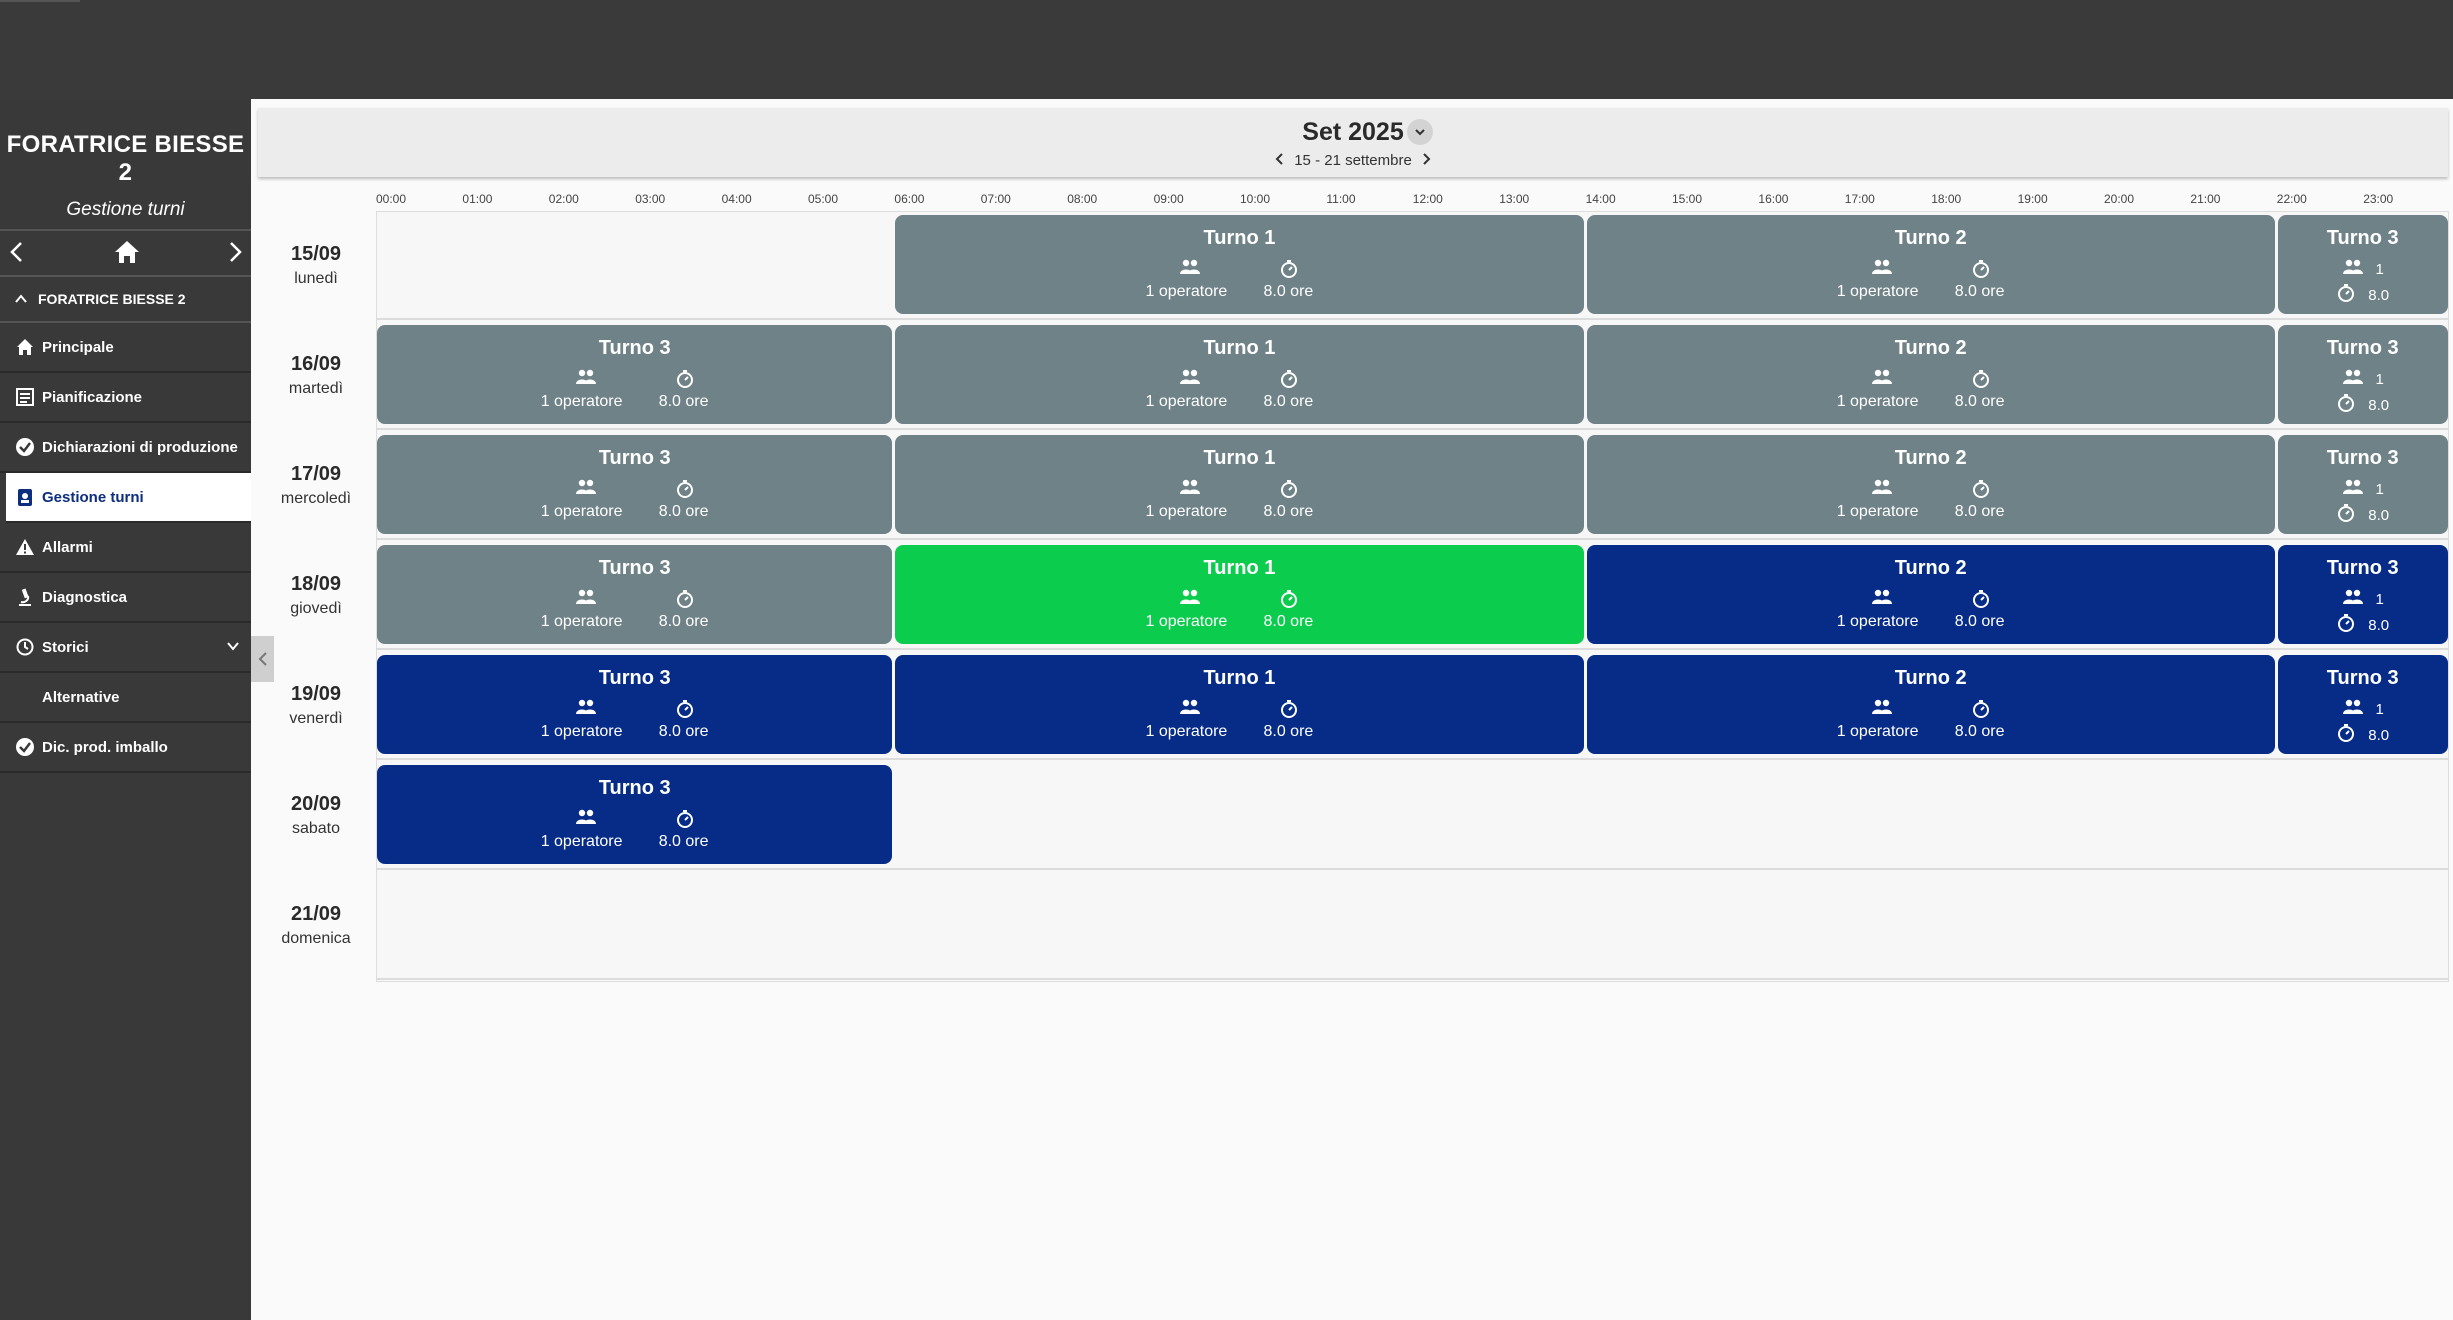 The width and height of the screenshot is (2453, 1320). Describe the element at coordinates (262, 659) in the screenshot. I see `sidebar-collapse-button` at that location.